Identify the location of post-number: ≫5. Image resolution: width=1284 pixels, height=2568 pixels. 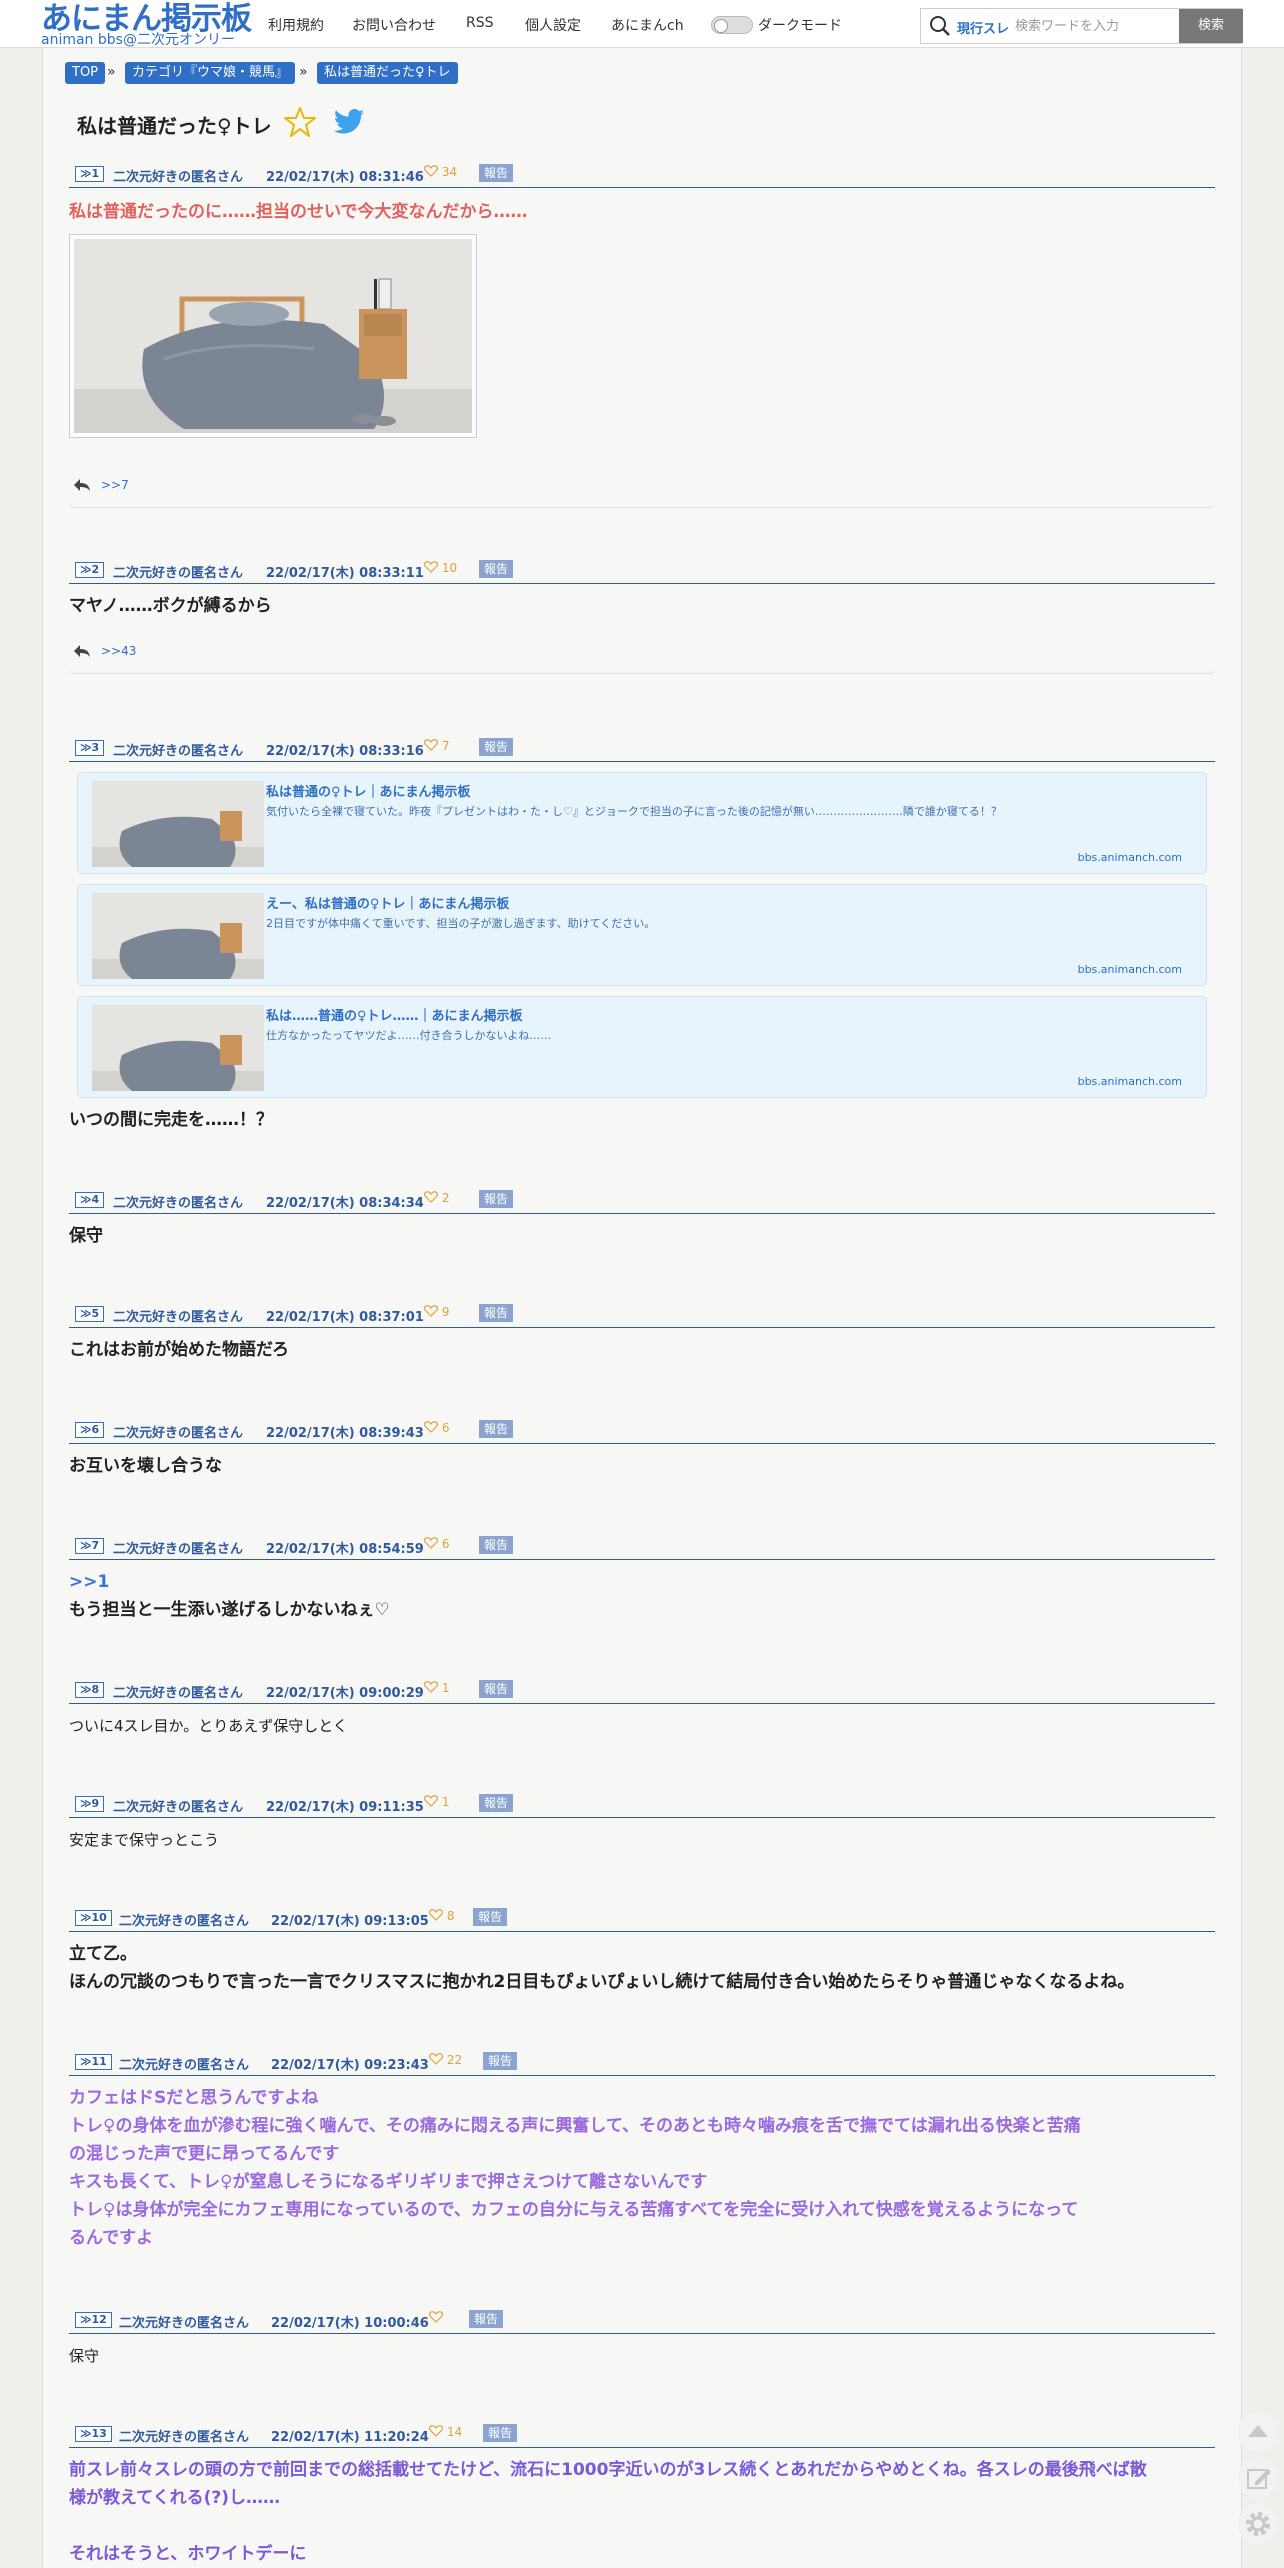
(90, 1314).